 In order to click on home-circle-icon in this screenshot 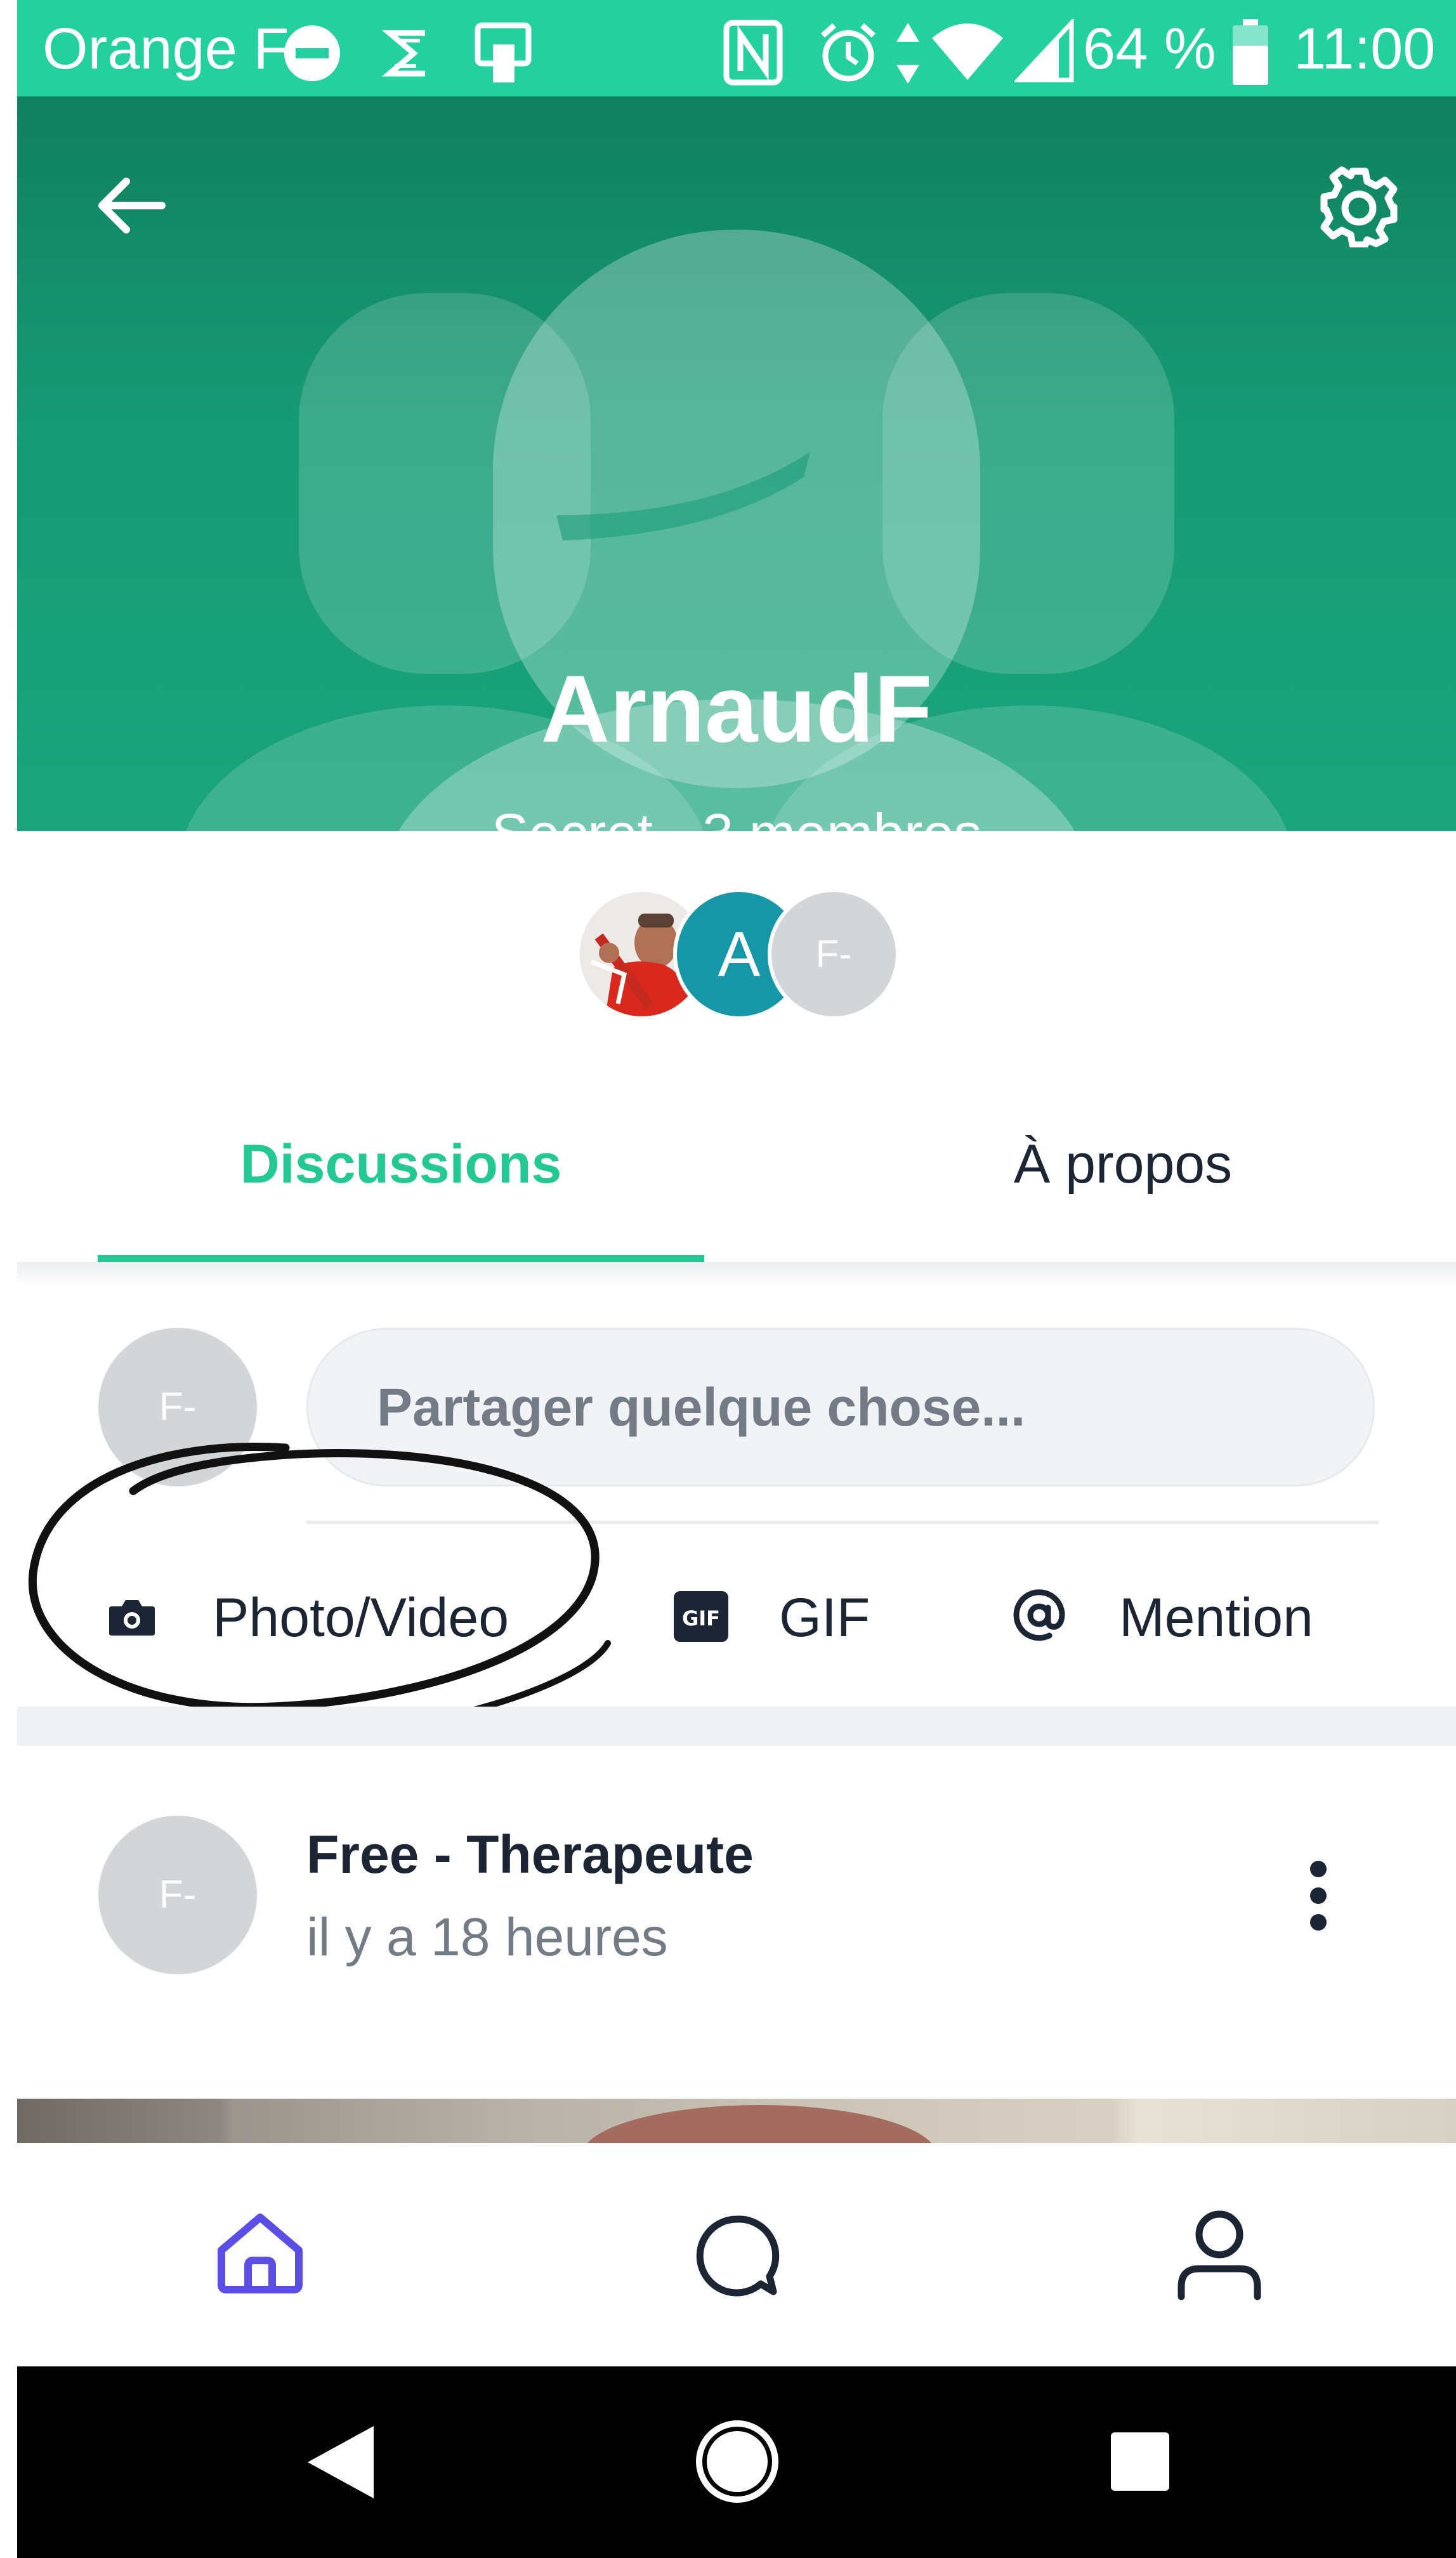, I will do `click(737, 2461)`.